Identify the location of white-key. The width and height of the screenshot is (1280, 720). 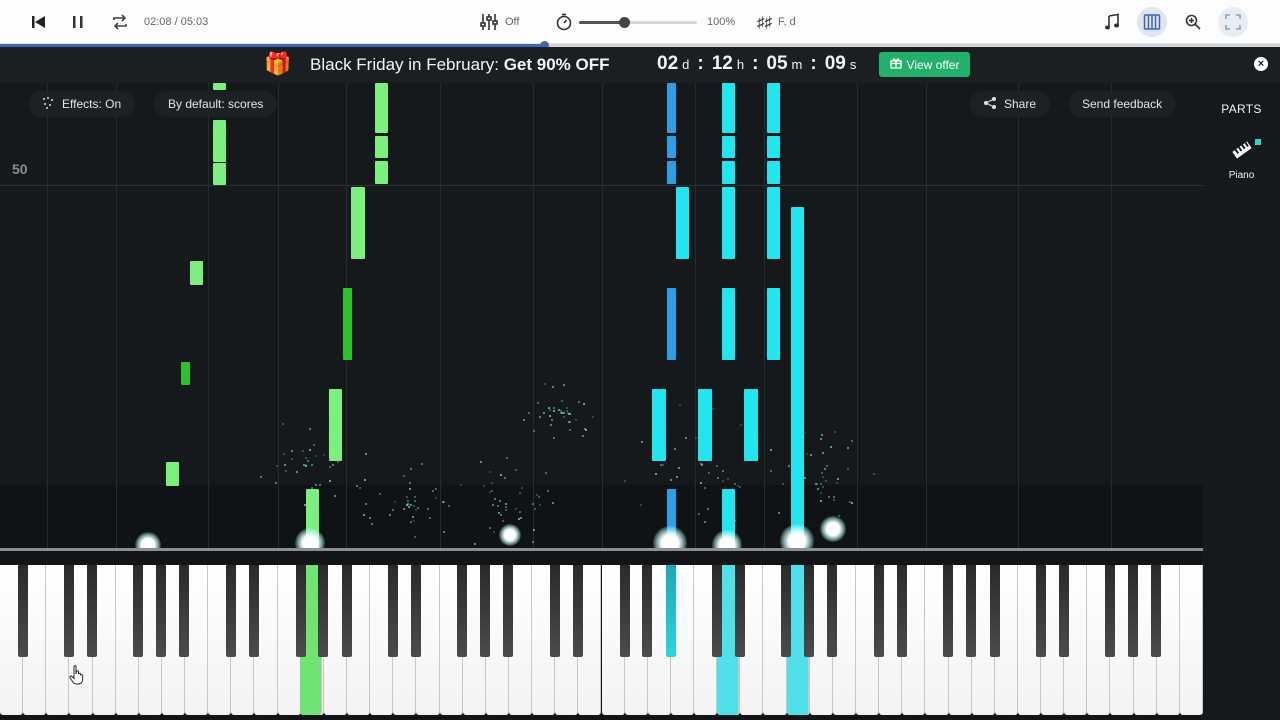
(1191, 640).